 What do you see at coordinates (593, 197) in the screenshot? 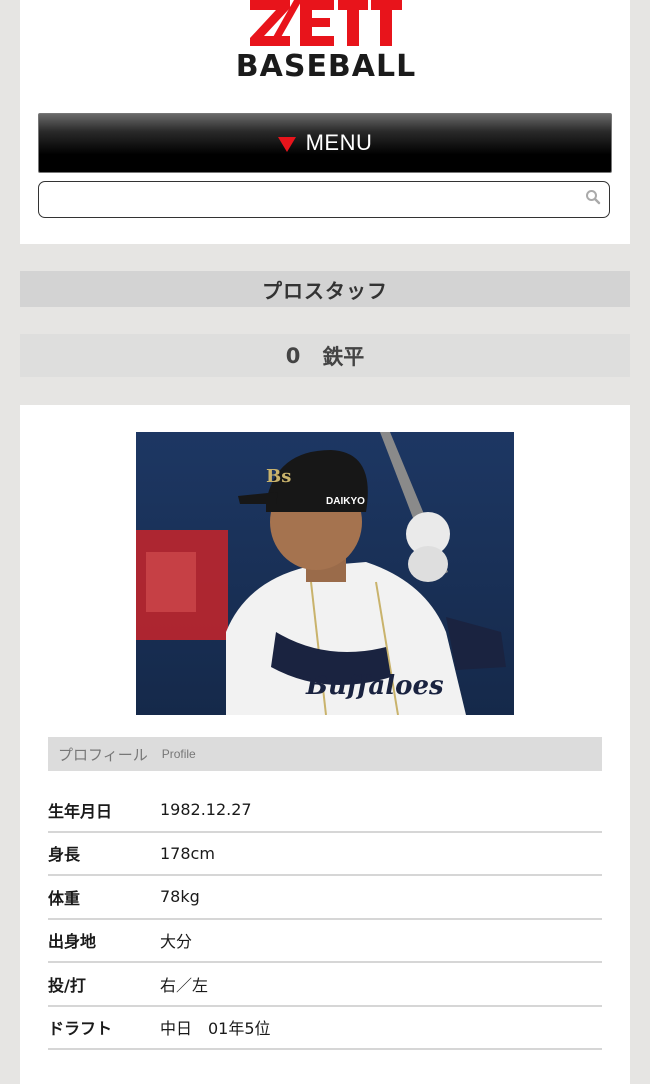
I see `search-icon` at bounding box center [593, 197].